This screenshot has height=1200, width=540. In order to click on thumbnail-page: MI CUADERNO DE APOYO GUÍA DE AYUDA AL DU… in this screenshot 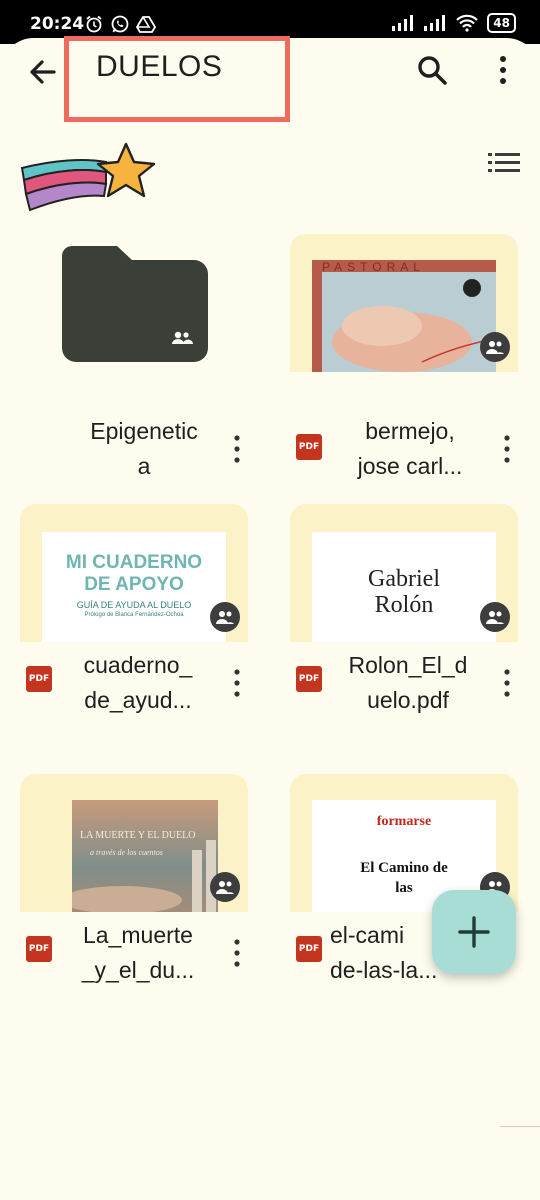, I will do `click(134, 587)`.